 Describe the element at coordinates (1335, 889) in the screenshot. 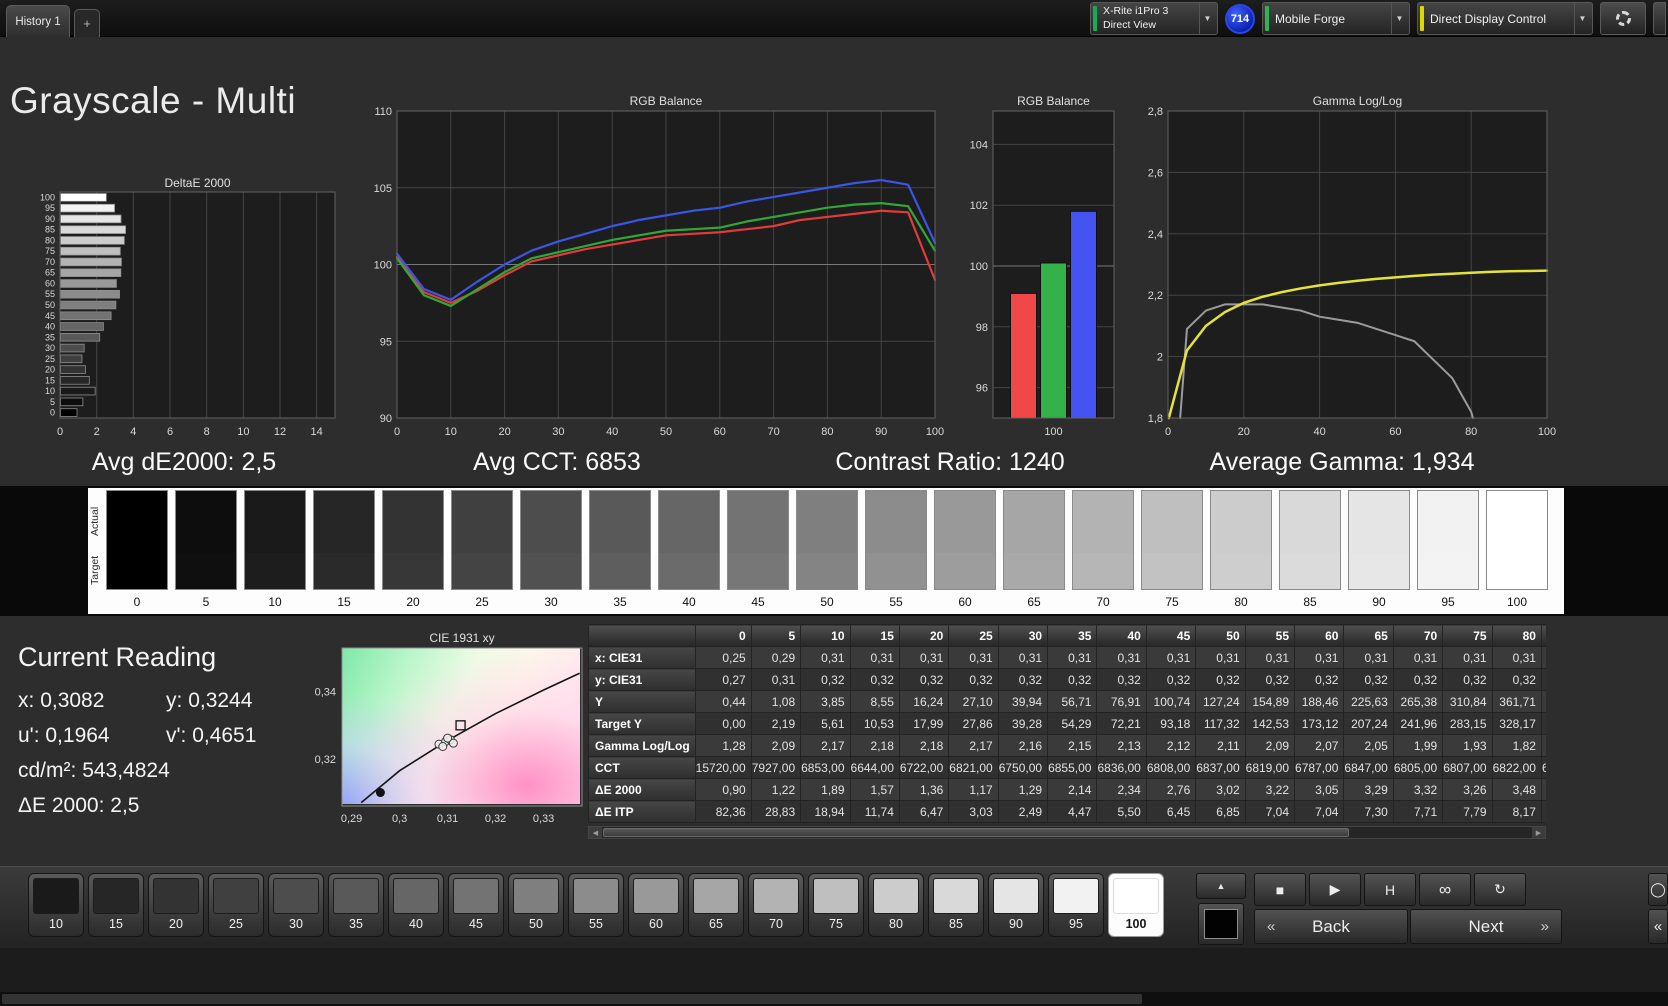

I see `play-button: ▶` at that location.